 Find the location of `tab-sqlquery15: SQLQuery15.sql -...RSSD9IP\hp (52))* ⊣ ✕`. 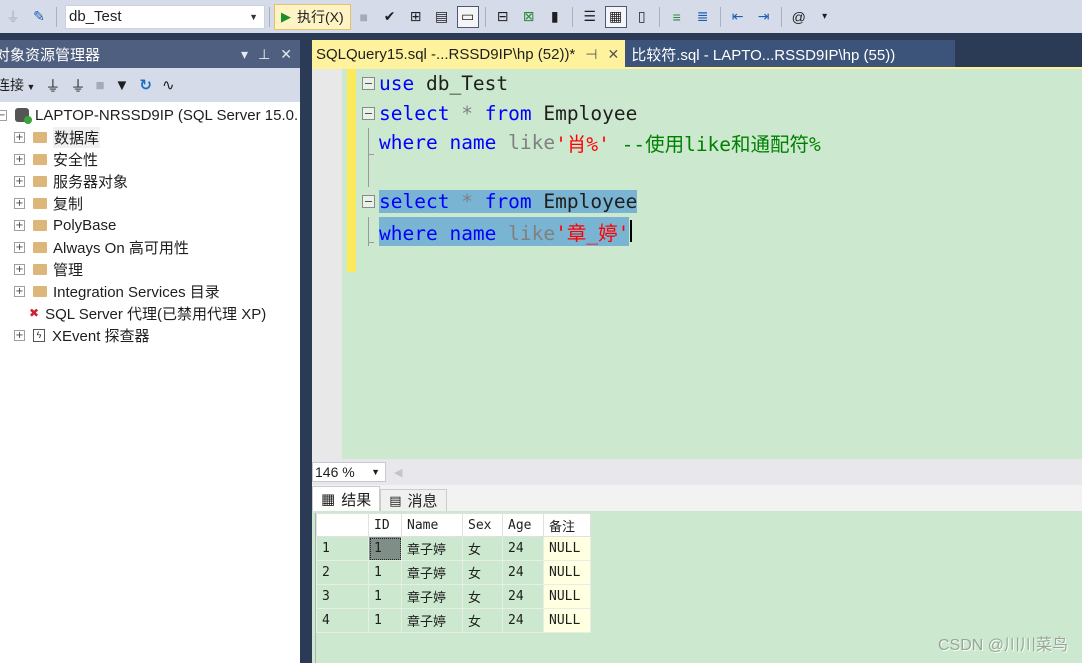

tab-sqlquery15: SQLQuery15.sql -...RSSD9IP\hp (52))* ⊣ ✕ is located at coordinates (469, 54).